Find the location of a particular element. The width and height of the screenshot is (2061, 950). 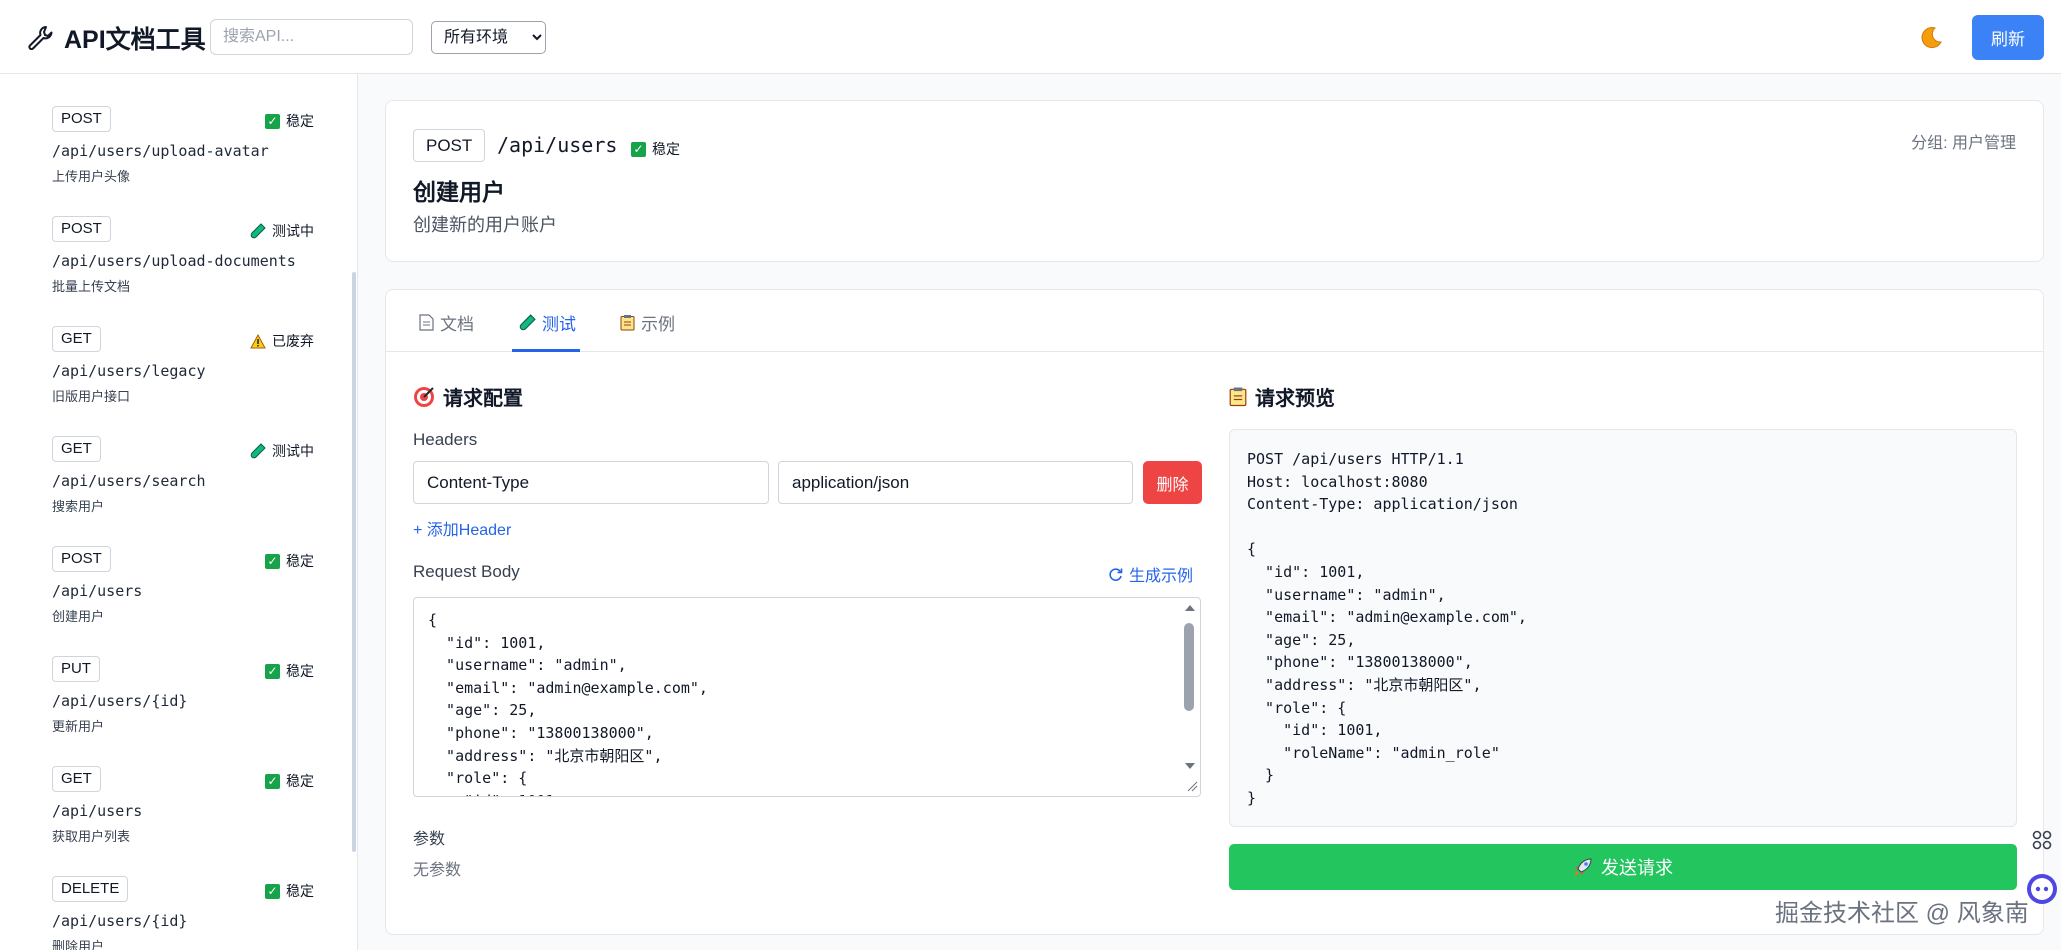

tab-docs: 文档 is located at coordinates (446, 322).